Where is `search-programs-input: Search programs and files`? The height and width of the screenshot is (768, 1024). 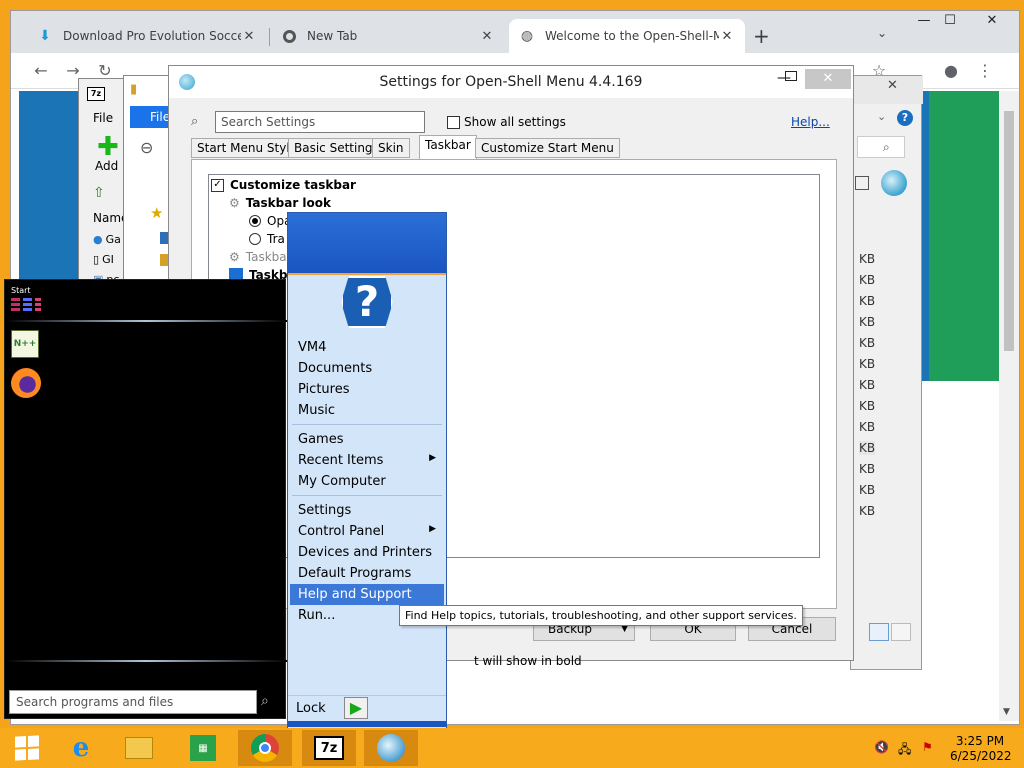 search-programs-input: Search programs and files is located at coordinates (133, 702).